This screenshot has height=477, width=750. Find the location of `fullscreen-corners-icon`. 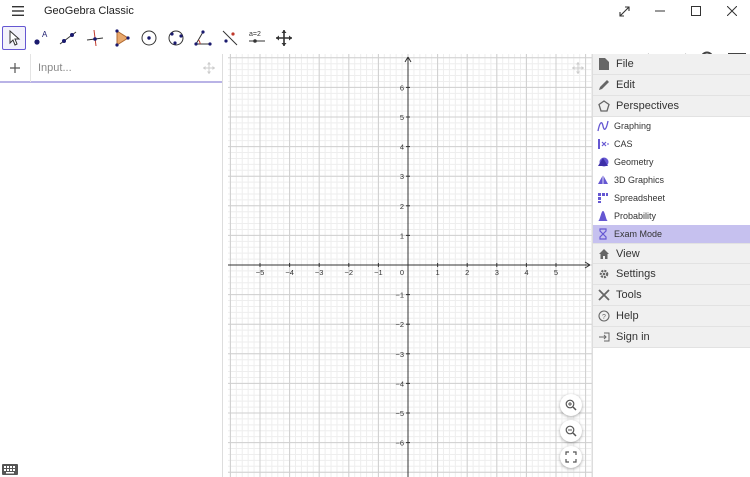

fullscreen-corners-icon is located at coordinates (571, 457).